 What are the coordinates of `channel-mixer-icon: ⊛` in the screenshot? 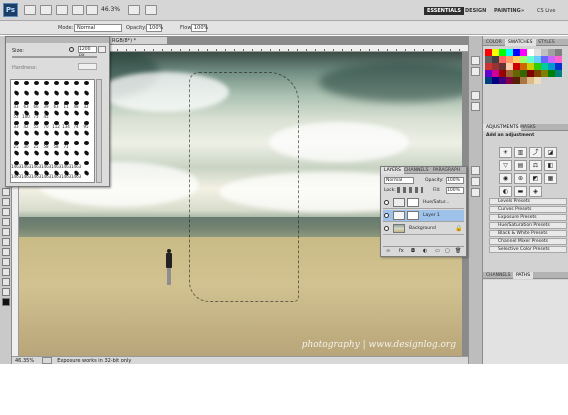 It's located at (520, 178).